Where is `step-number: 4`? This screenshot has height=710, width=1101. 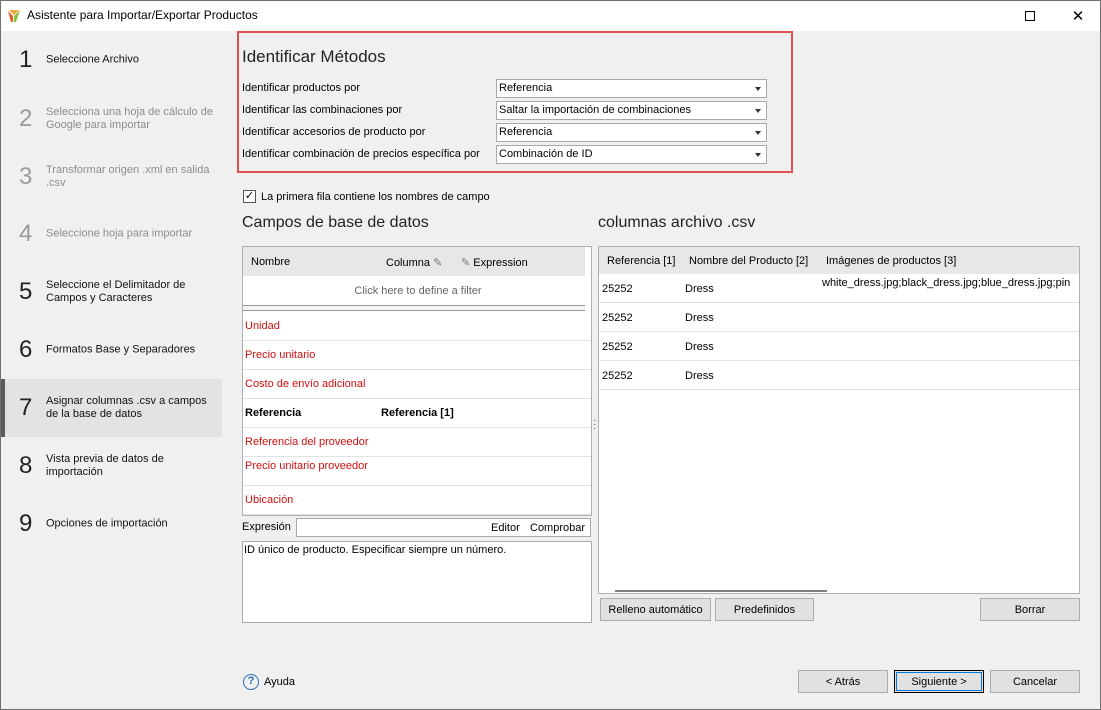 step-number: 4 is located at coordinates (26, 233).